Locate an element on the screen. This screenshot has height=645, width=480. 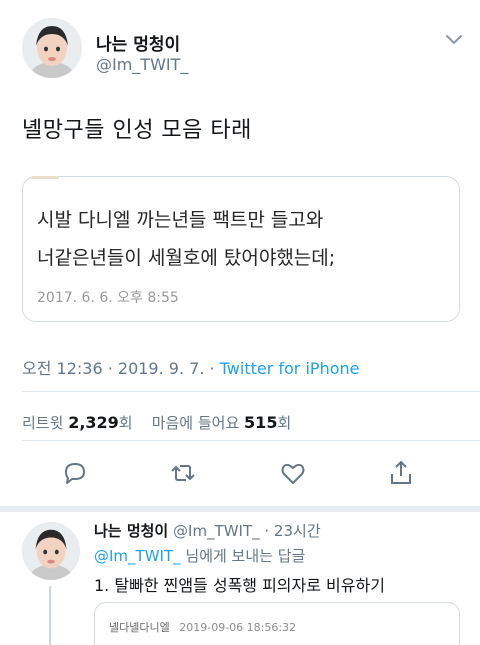
quote-text-line1: 시발 다니엘 까는년들 팩트만 들고와 is located at coordinates (180, 220).